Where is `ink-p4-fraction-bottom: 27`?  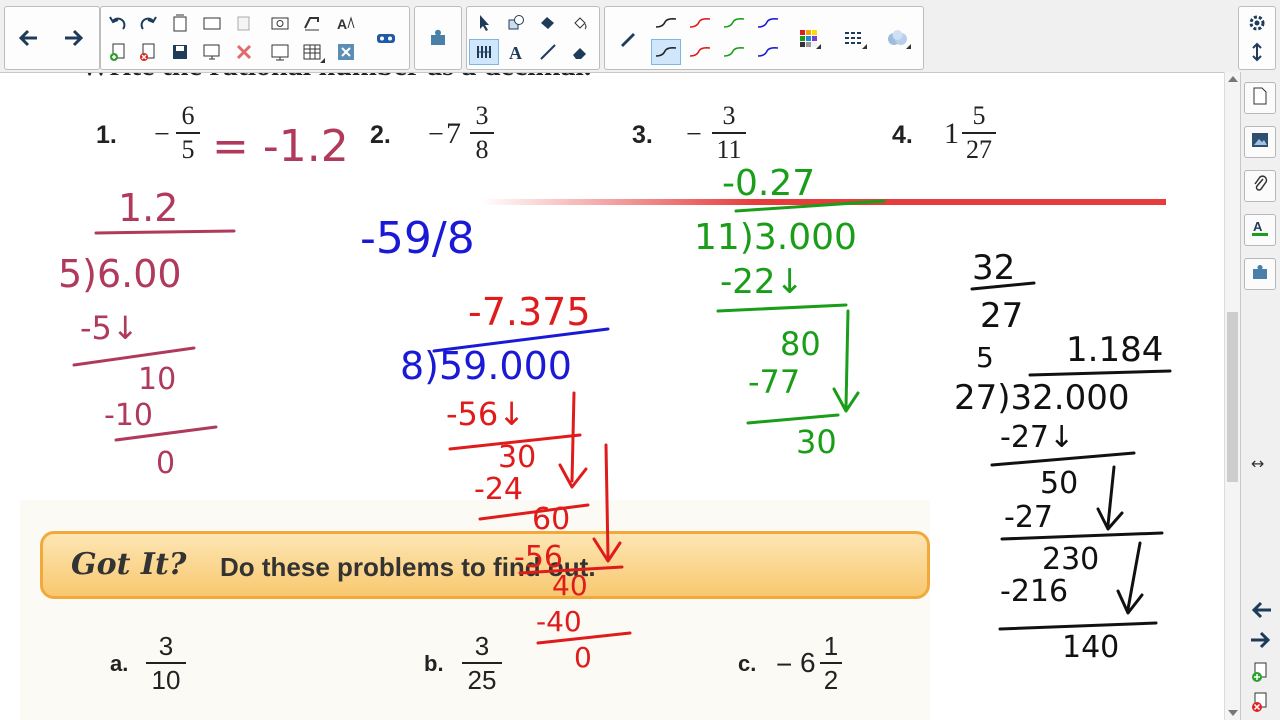
ink-p4-fraction-bottom: 27 is located at coordinates (1001, 316).